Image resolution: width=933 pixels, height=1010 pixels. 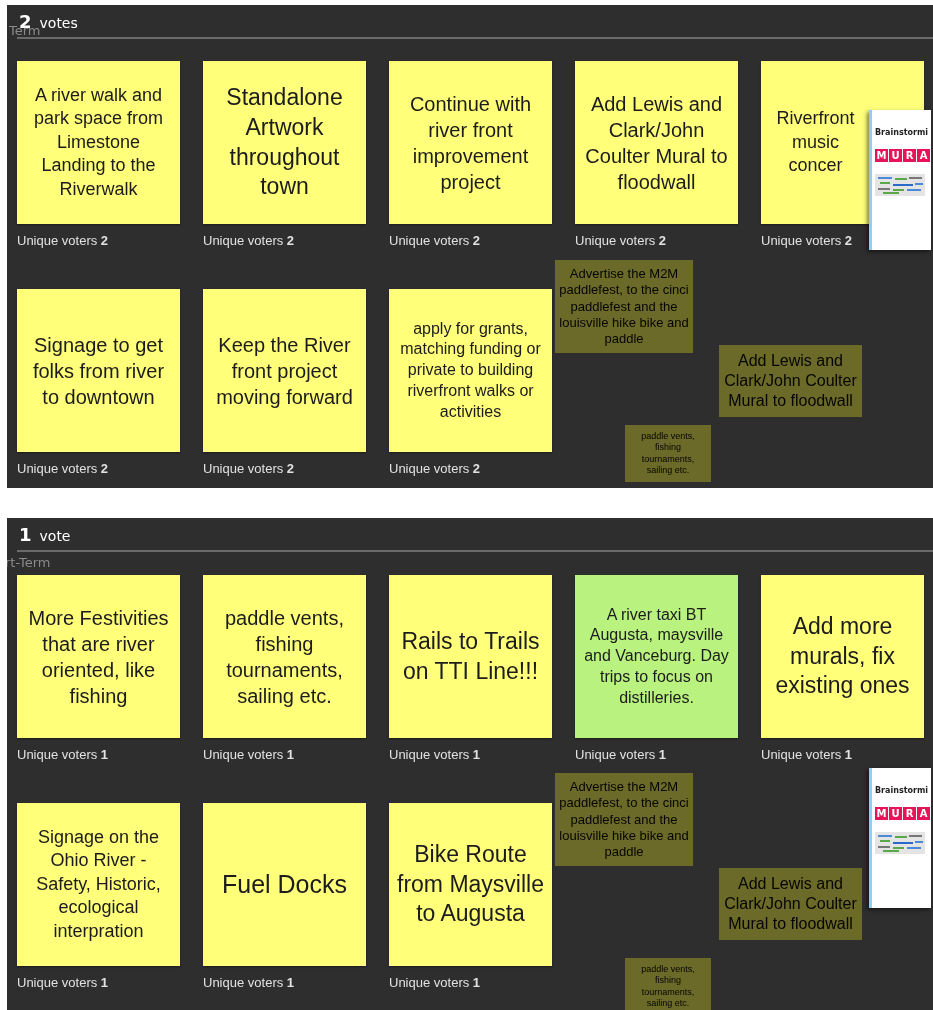 What do you see at coordinates (98, 142) in the screenshot?
I see `sticky-note: A river walk and park space from Limestone Landing to the Riverwalk` at bounding box center [98, 142].